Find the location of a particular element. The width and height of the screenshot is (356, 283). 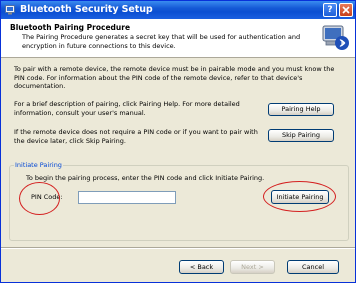

window-title: Bluetooth Security Setup is located at coordinates (86, 9).